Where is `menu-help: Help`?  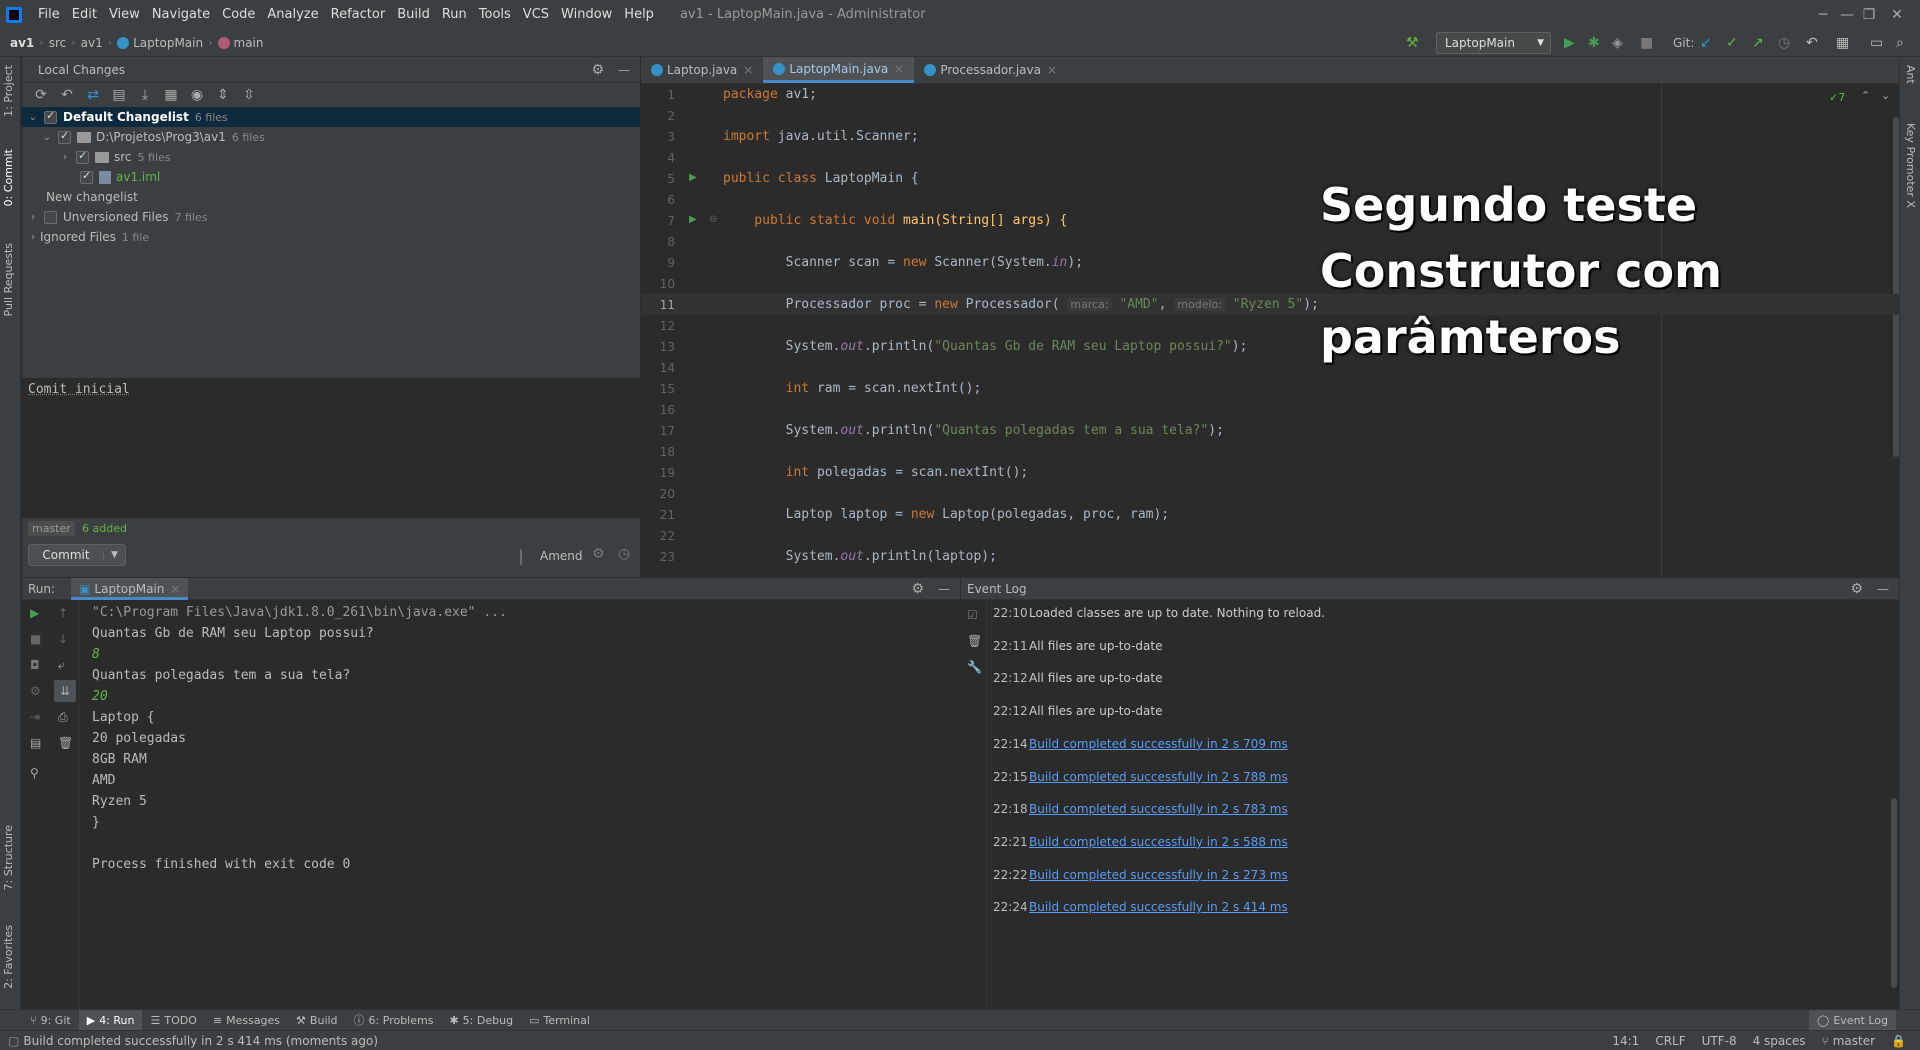 menu-help: Help is located at coordinates (639, 14).